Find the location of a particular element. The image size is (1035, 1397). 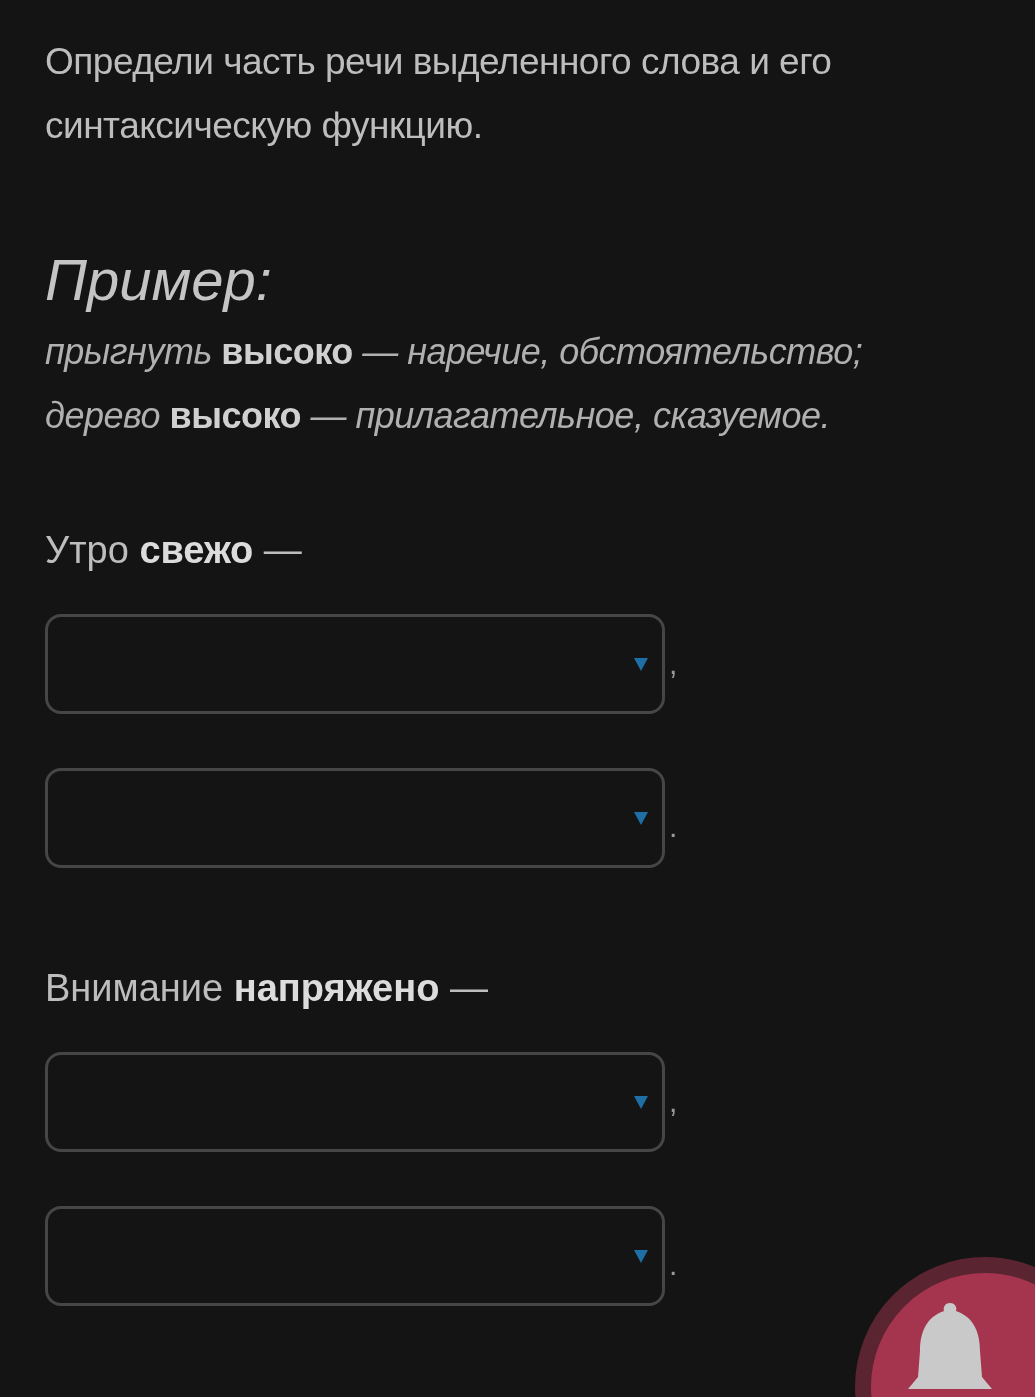

question-sentence: Утро свежо — is located at coordinates (174, 550).